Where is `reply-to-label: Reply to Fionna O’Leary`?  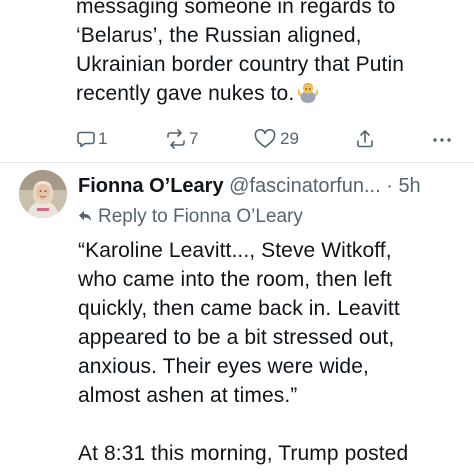
reply-to-label: Reply to Fionna O’Leary is located at coordinates (200, 216).